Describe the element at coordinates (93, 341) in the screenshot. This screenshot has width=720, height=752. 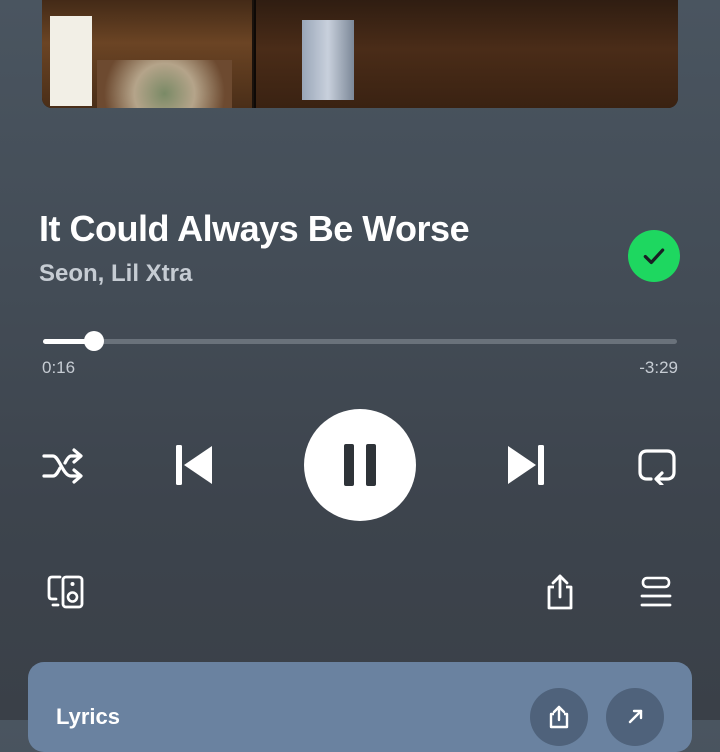
I see `progress-thumb` at that location.